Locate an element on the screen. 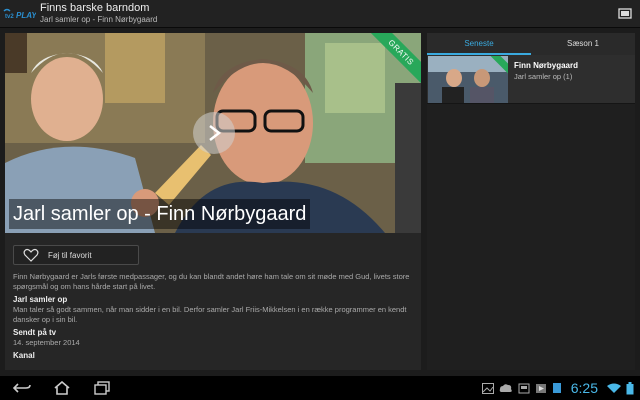  page-subtitle: Jarl samler op - Finn Nørbygaard is located at coordinates (99, 19).